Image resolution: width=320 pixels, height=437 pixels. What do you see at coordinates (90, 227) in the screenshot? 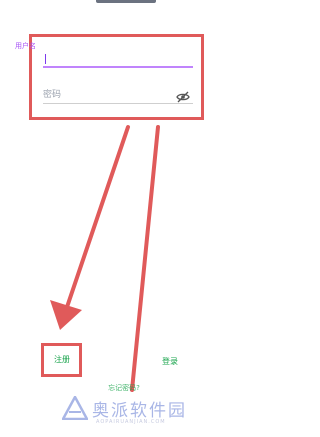
I see `arrow-to-register` at bounding box center [90, 227].